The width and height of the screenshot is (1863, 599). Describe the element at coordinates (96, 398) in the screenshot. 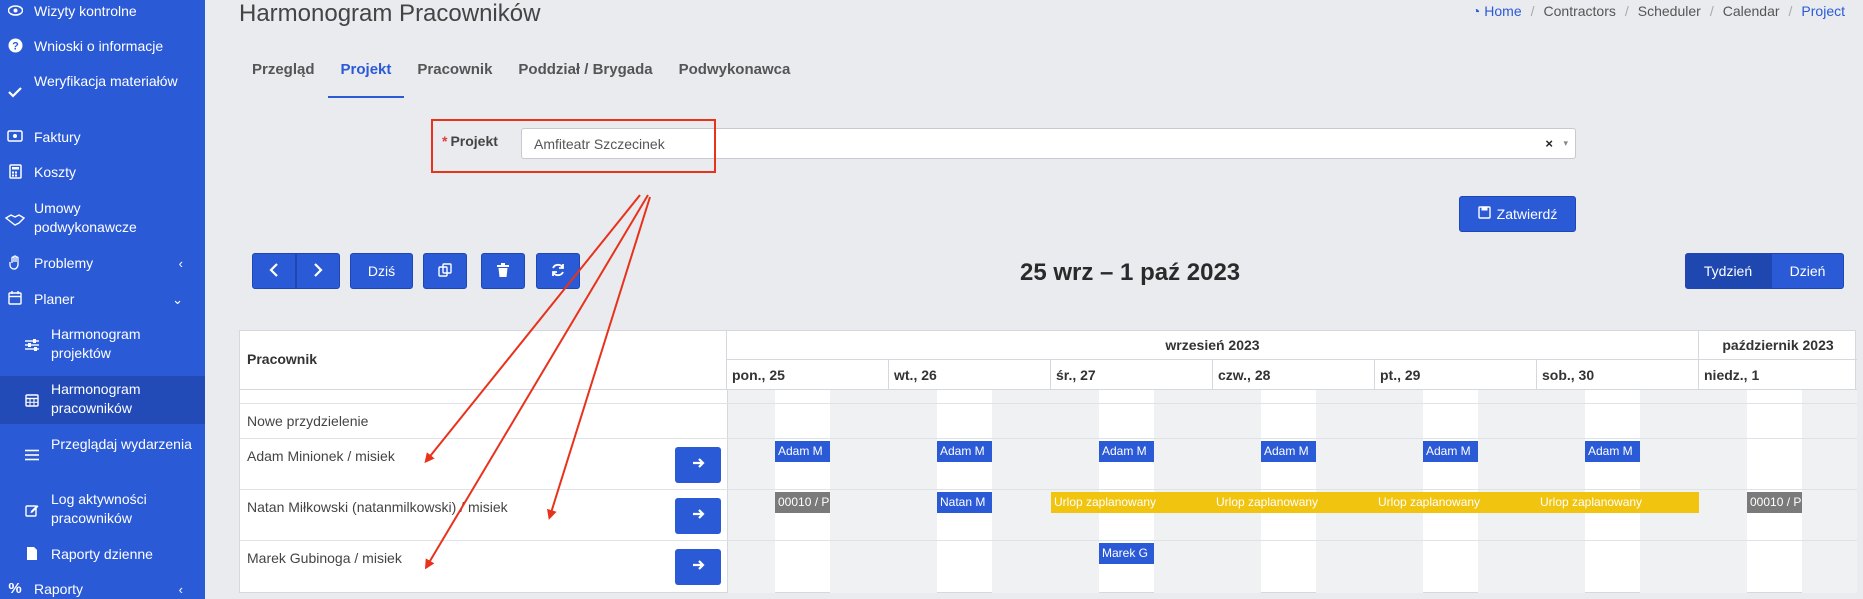

I see `sidebar-item-label: Harmonogram pracowników` at that location.